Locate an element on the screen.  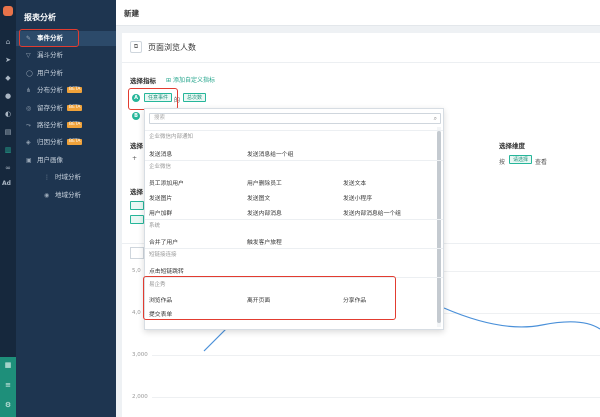
settings-icon: ⚙ is located at coordinates (8, 405).